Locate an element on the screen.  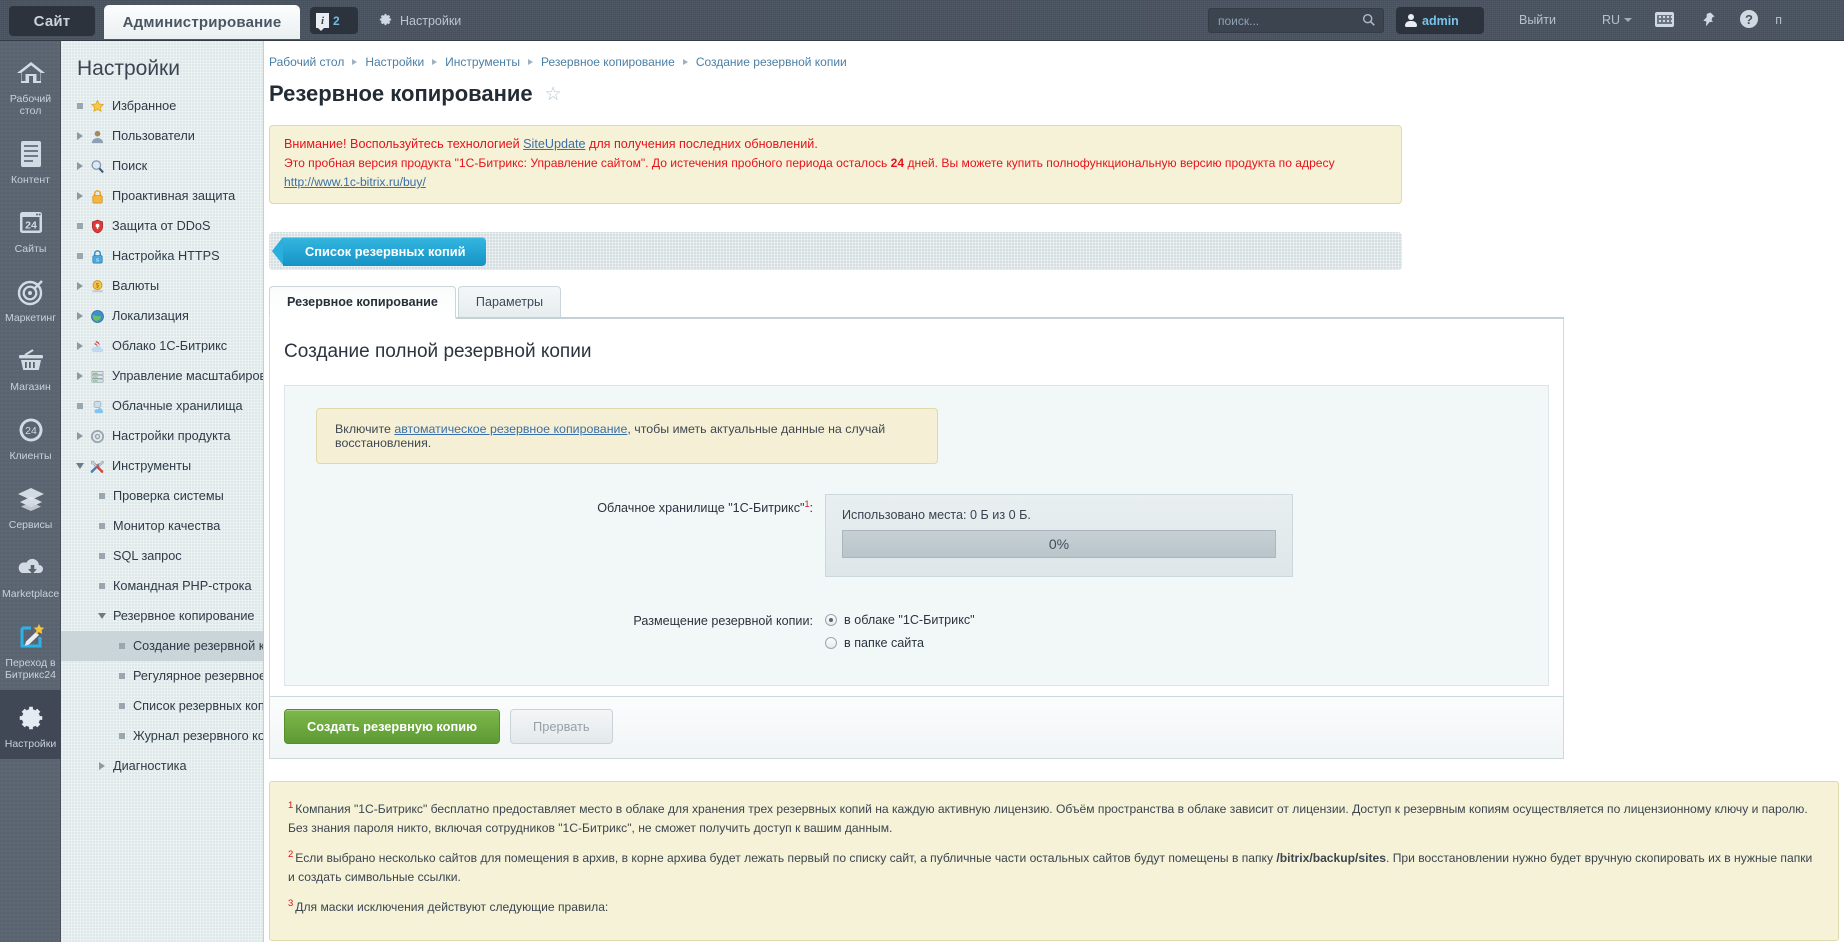
rail-item-shop: Магазин is located at coordinates (30, 367).